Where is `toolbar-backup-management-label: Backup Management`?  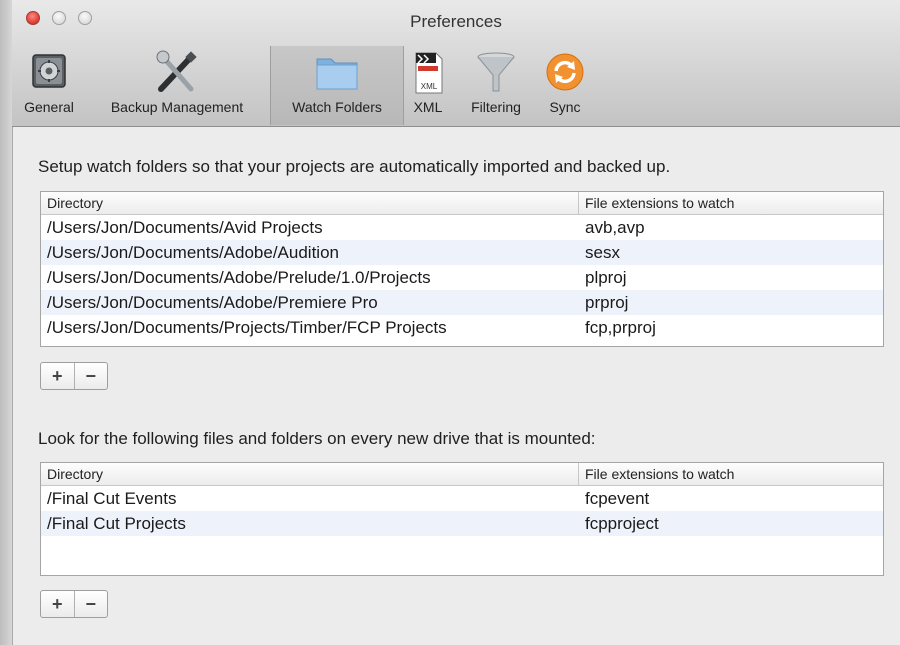
toolbar-backup-management-label: Backup Management is located at coordinates (177, 107).